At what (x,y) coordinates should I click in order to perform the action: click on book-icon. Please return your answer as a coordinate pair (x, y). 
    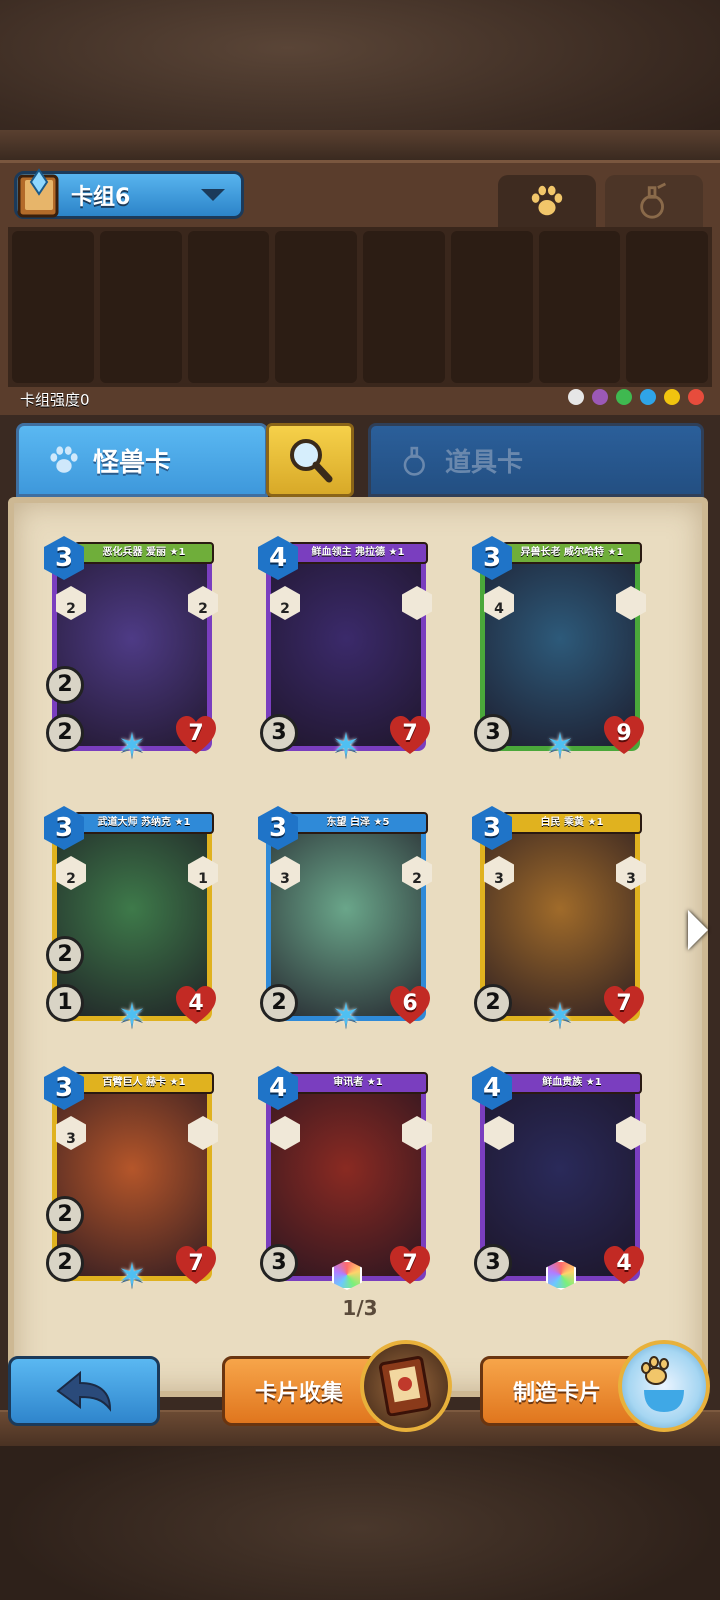
    Looking at the image, I should click on (38, 193).